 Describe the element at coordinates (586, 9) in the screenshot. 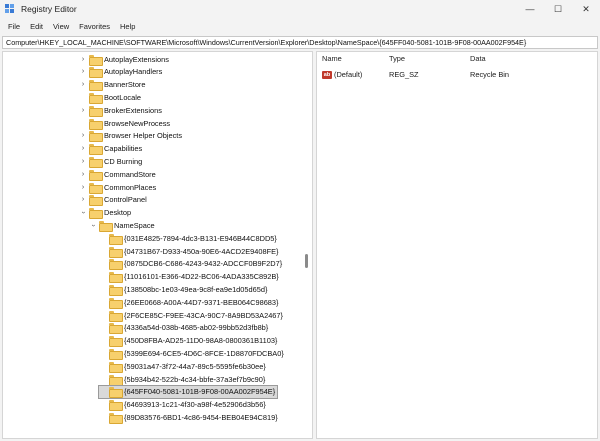

I see `close-button: ✕` at that location.